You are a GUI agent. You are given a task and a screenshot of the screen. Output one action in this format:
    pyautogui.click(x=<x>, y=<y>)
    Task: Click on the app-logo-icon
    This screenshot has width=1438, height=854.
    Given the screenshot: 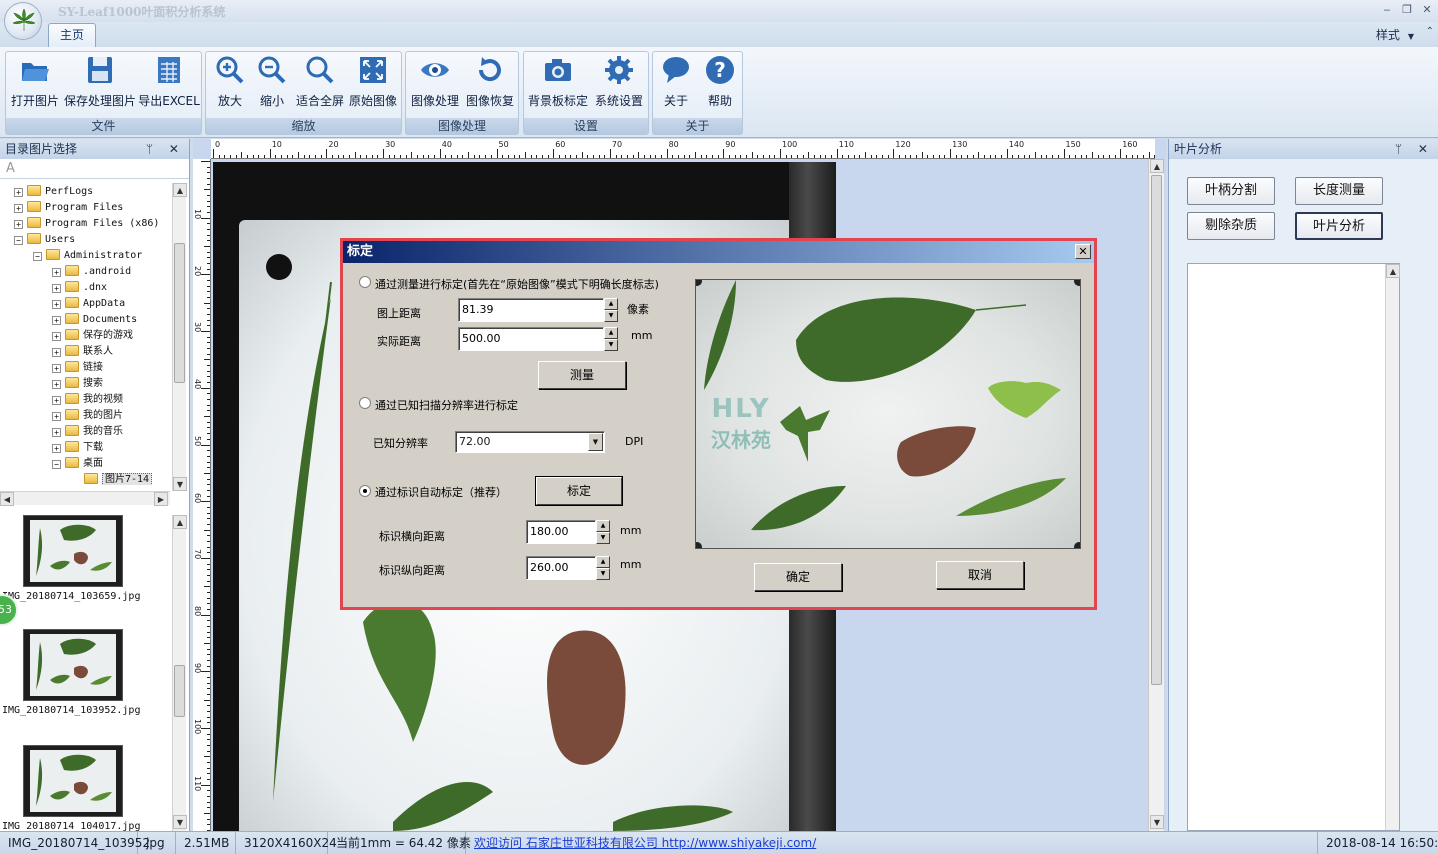 What is the action you would take?
    pyautogui.click(x=23, y=21)
    